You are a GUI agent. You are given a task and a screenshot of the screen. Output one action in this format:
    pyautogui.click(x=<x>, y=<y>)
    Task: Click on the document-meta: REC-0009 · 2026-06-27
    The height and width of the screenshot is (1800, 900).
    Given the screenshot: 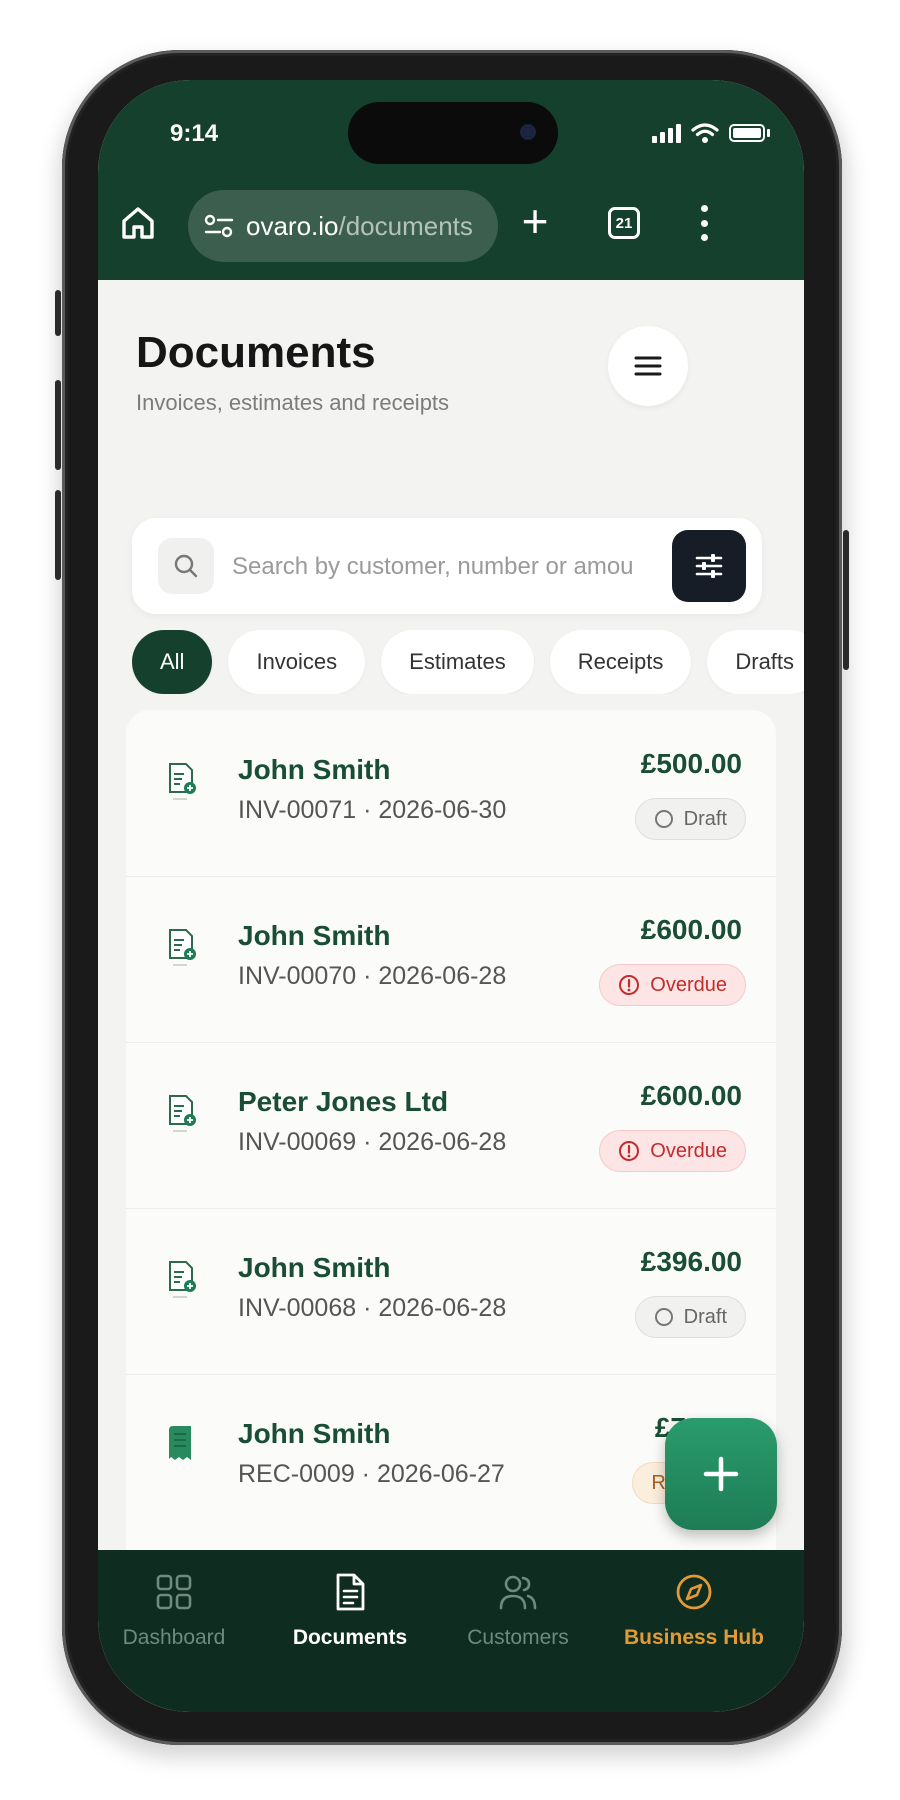 What is the action you would take?
    pyautogui.click(x=371, y=1474)
    